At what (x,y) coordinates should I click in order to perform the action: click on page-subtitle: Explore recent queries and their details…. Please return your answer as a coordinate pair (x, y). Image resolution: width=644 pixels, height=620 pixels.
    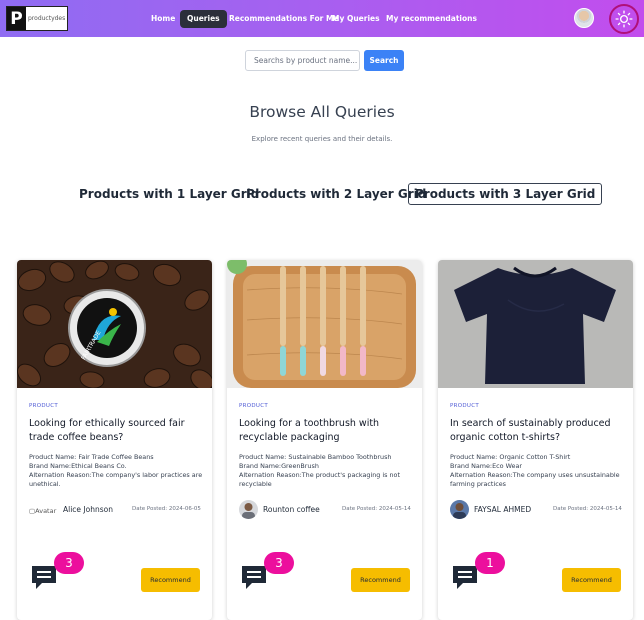
    Looking at the image, I should click on (322, 139).